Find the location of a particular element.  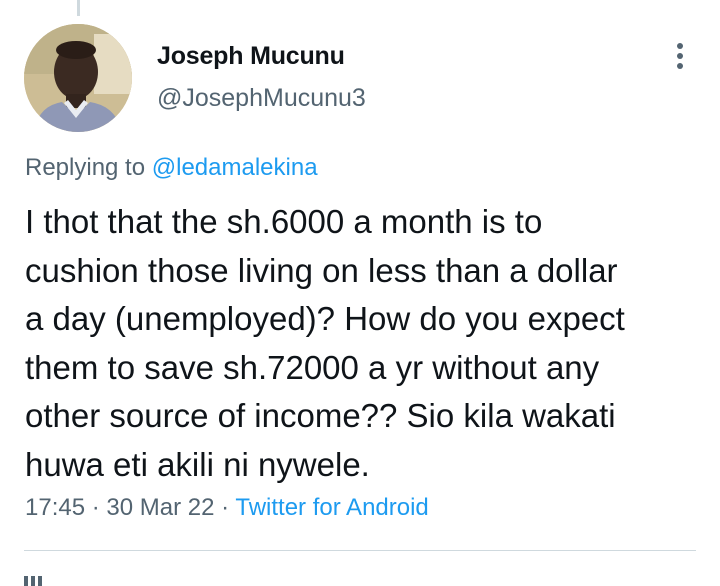

tweet-source-link: Twitter for Android is located at coordinates (331, 507).